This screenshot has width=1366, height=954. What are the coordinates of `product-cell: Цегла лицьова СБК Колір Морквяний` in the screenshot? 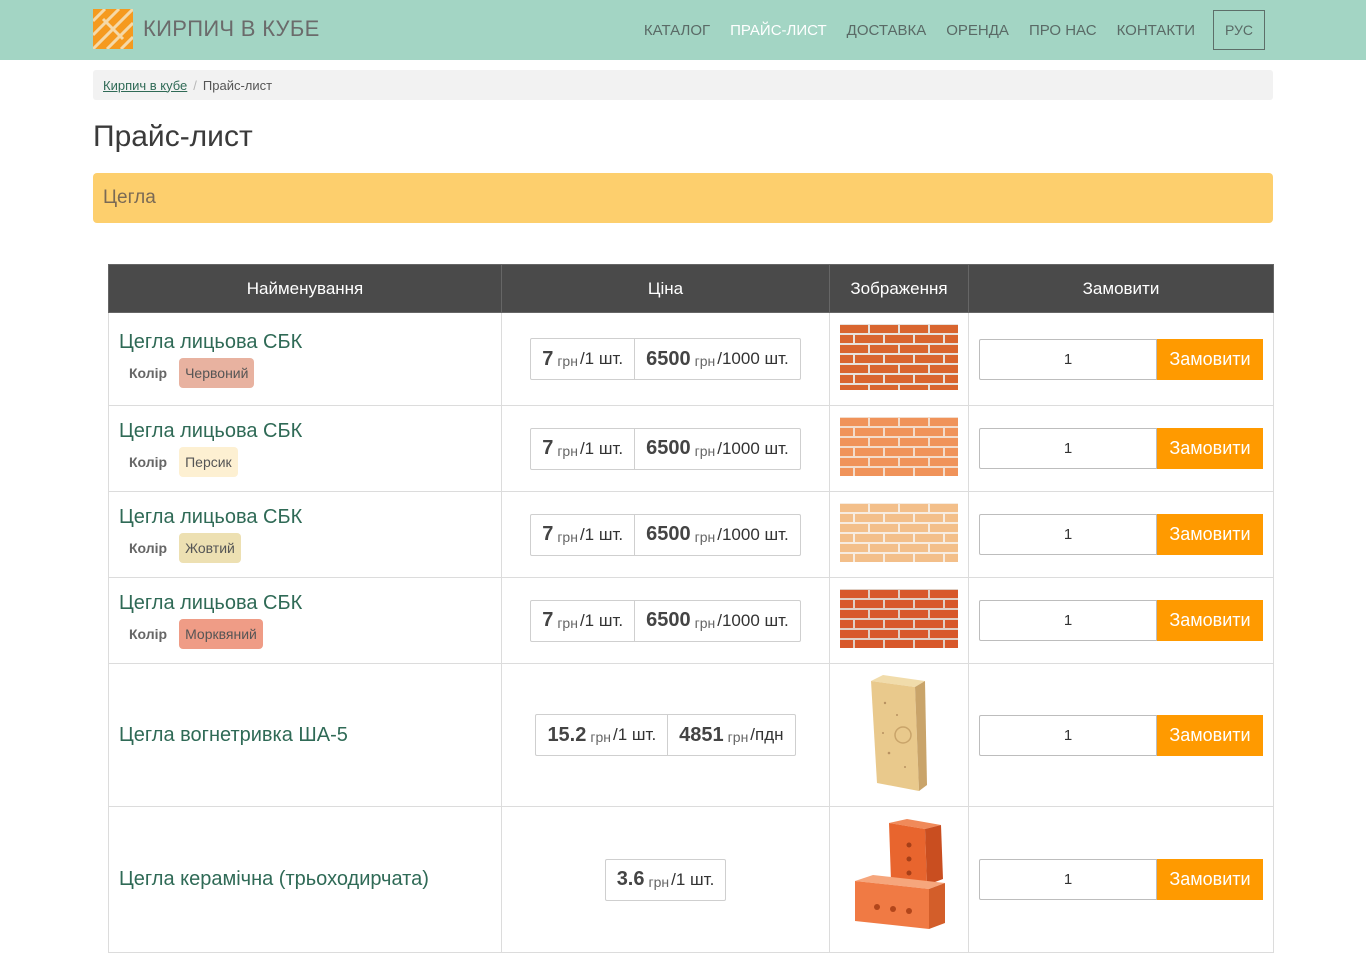 It's located at (305, 620).